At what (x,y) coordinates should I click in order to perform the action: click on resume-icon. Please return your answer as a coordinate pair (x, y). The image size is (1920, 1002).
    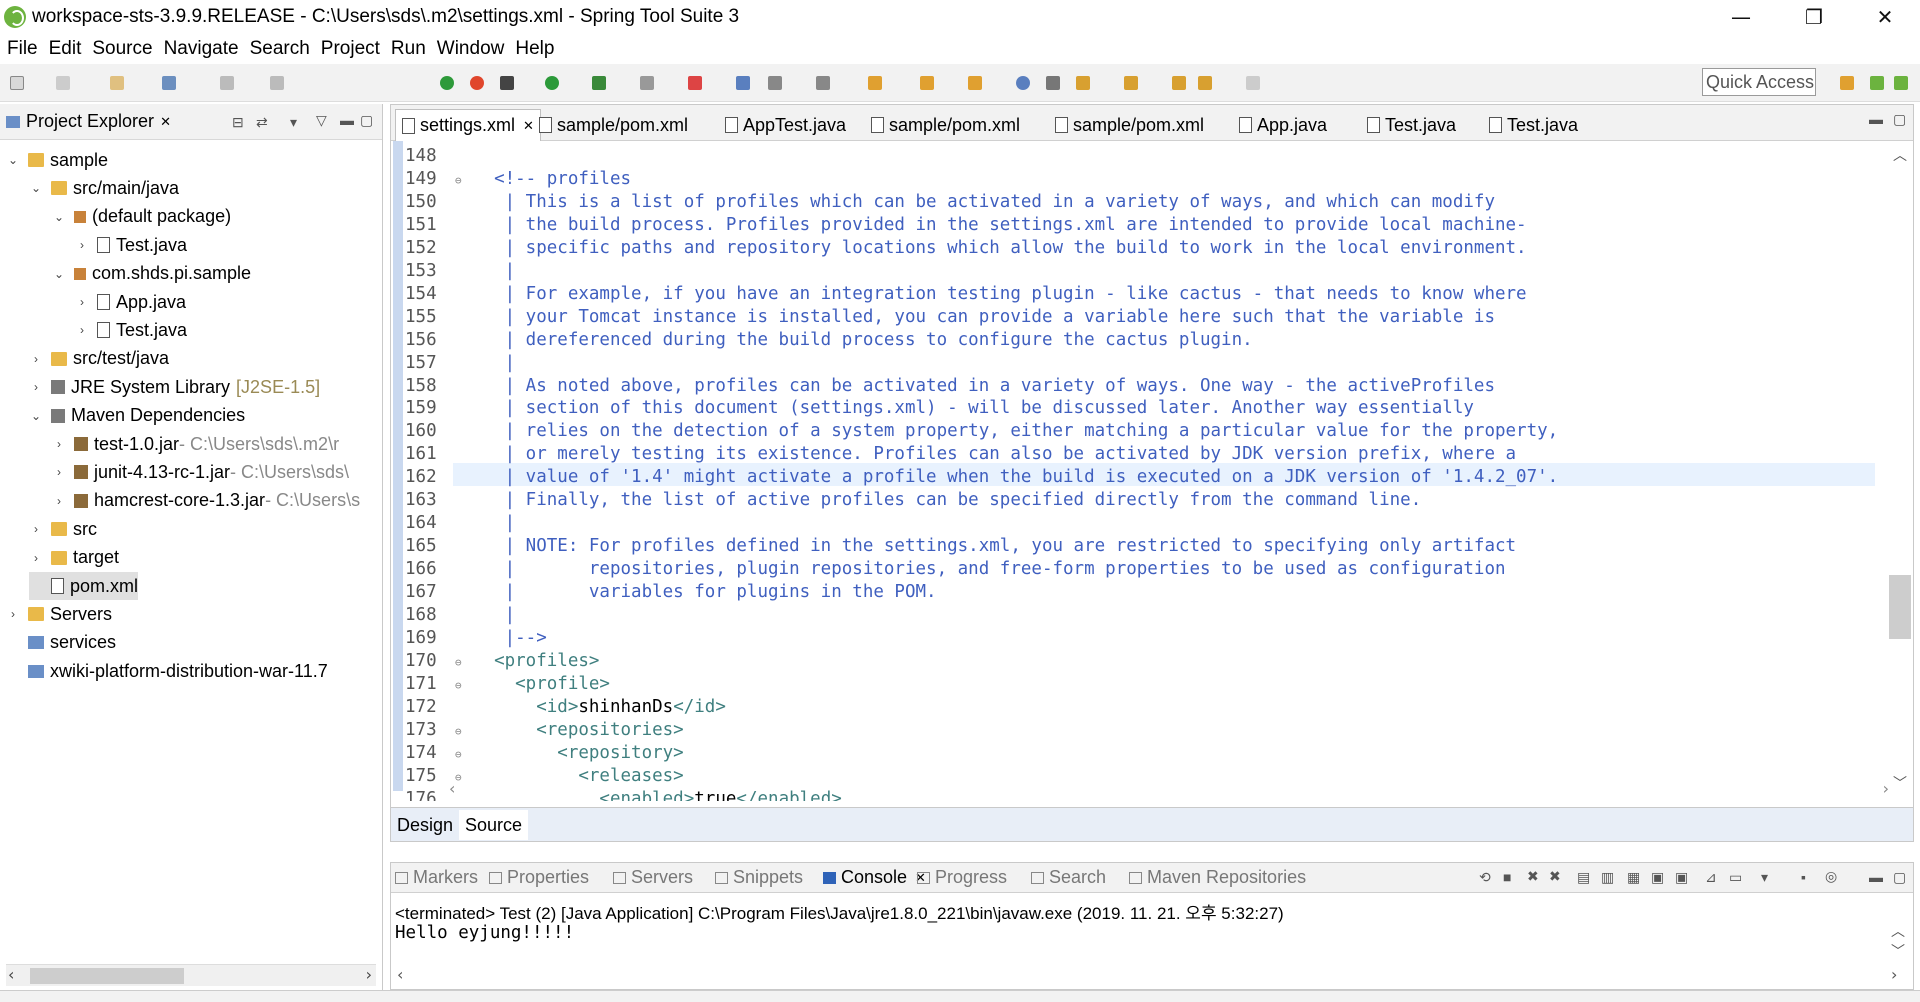
    Looking at the image, I should click on (227, 83).